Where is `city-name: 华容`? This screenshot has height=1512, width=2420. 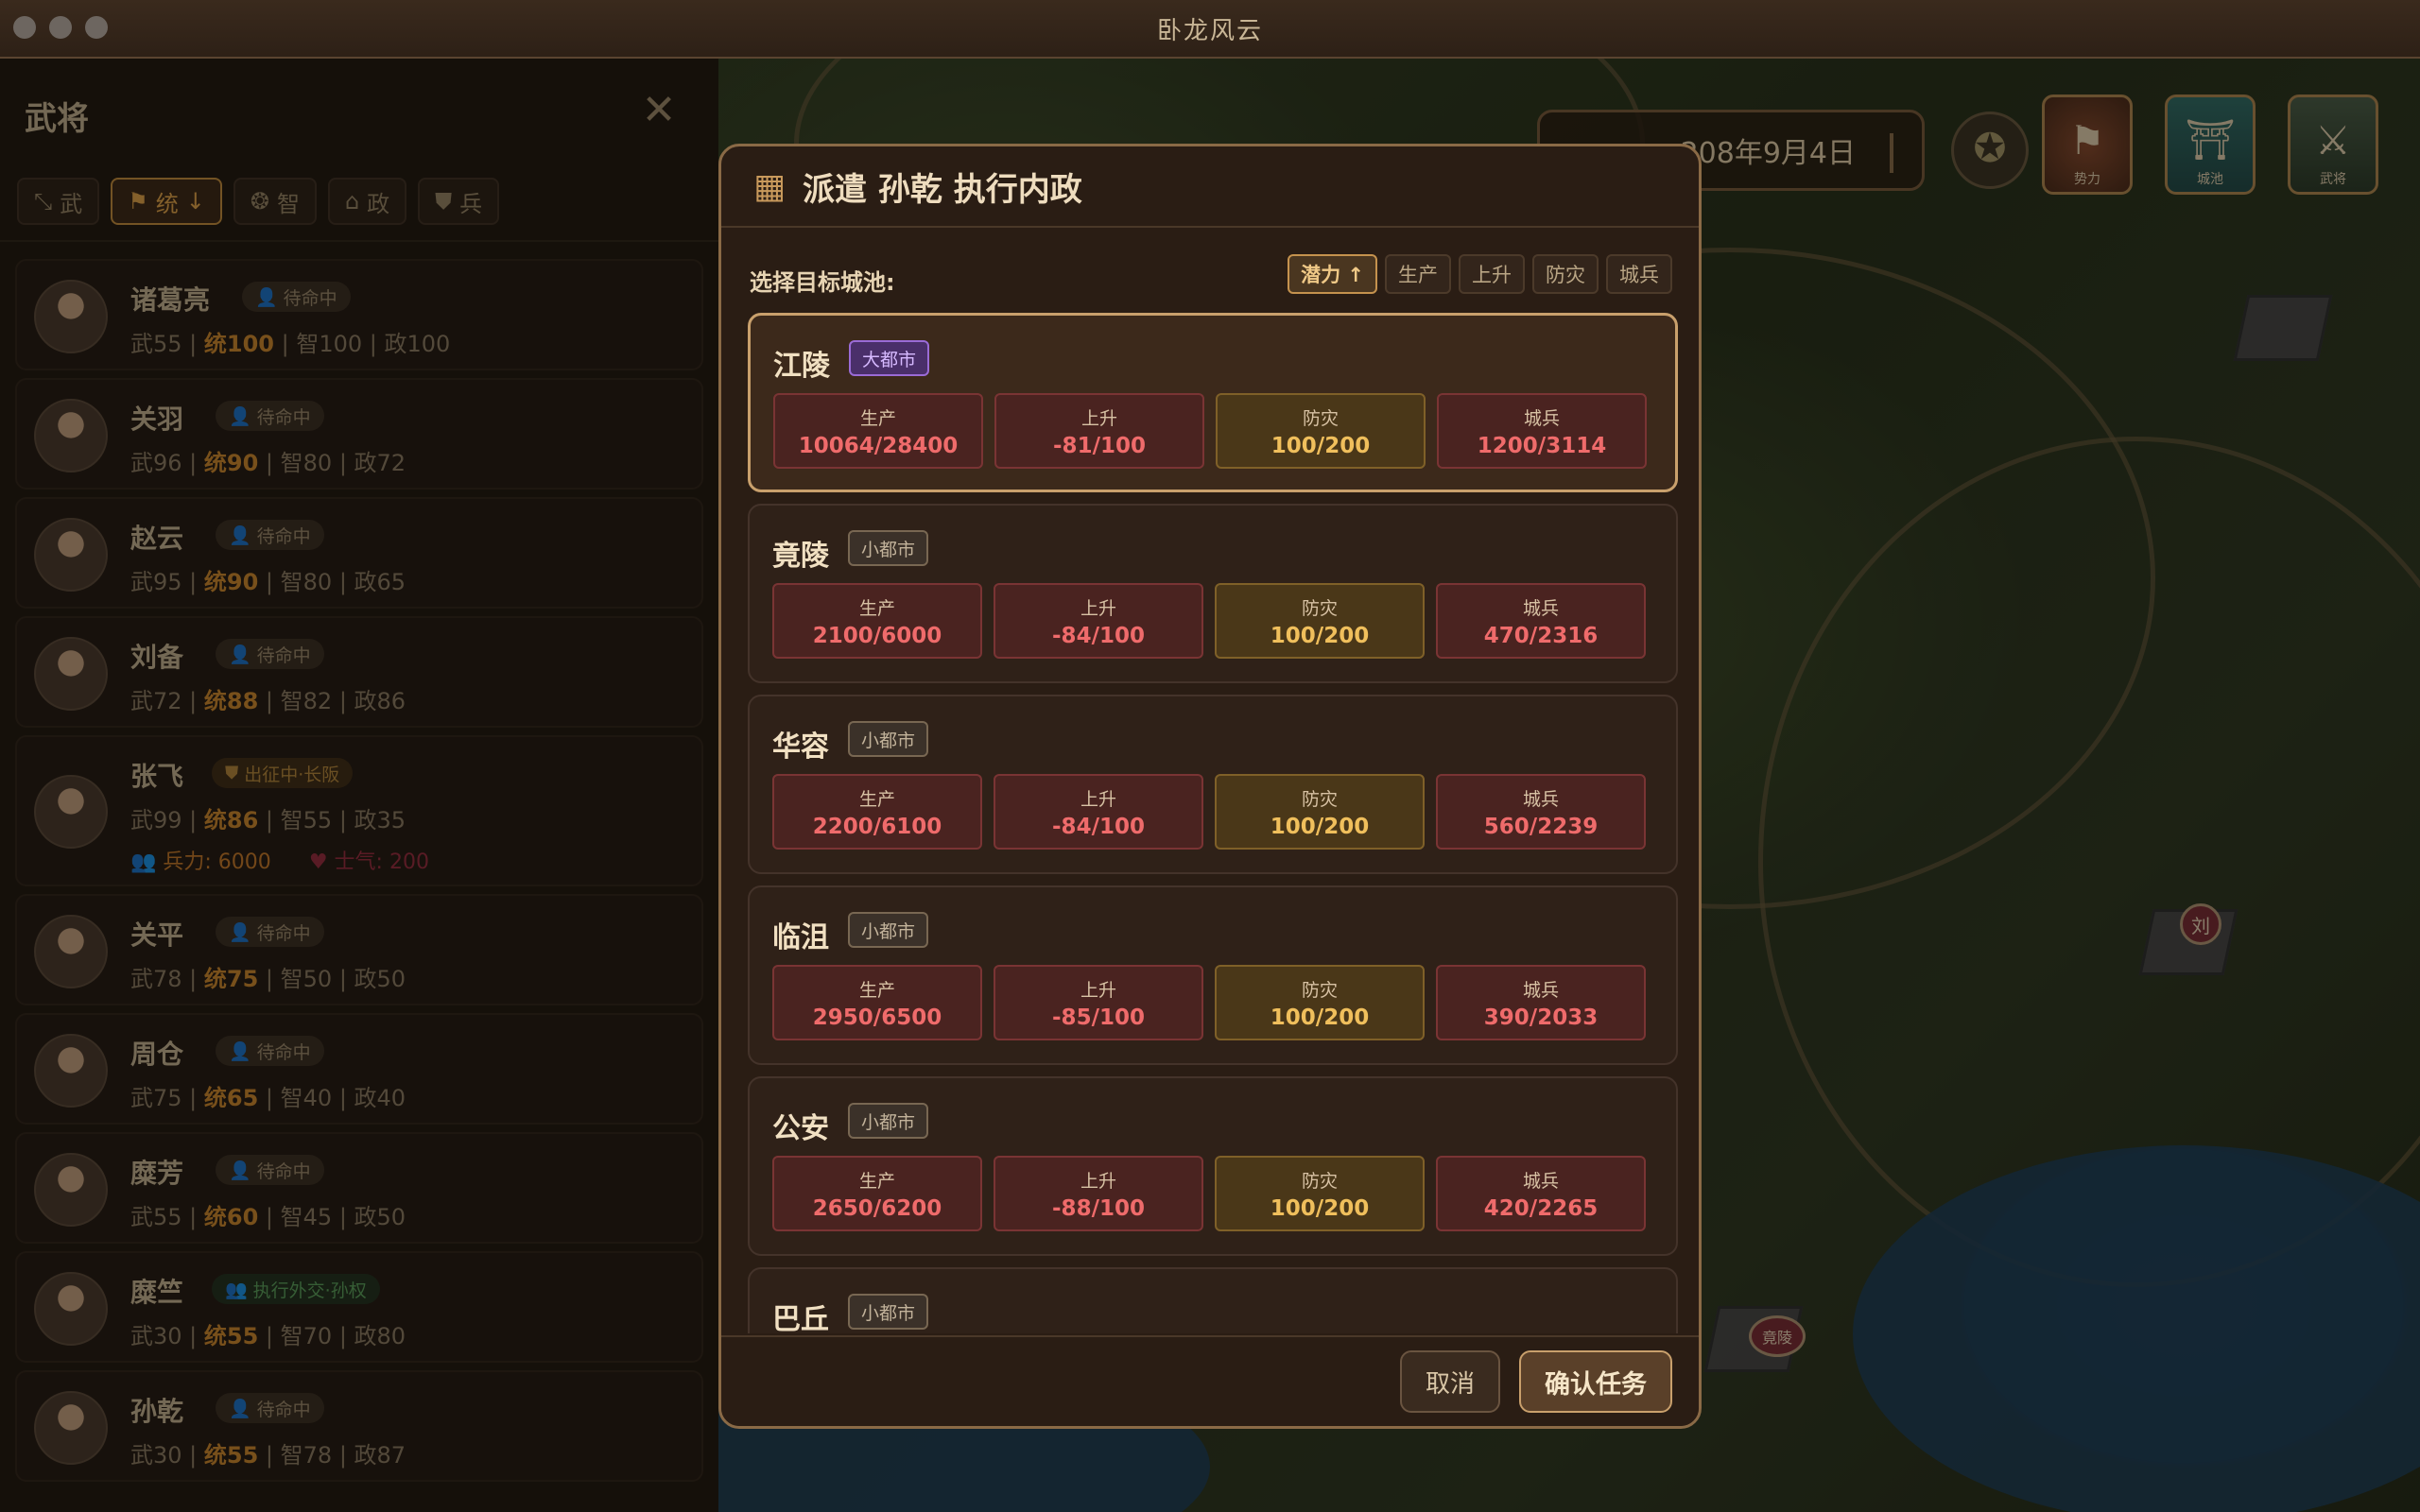
city-name: 华容 is located at coordinates (800, 747).